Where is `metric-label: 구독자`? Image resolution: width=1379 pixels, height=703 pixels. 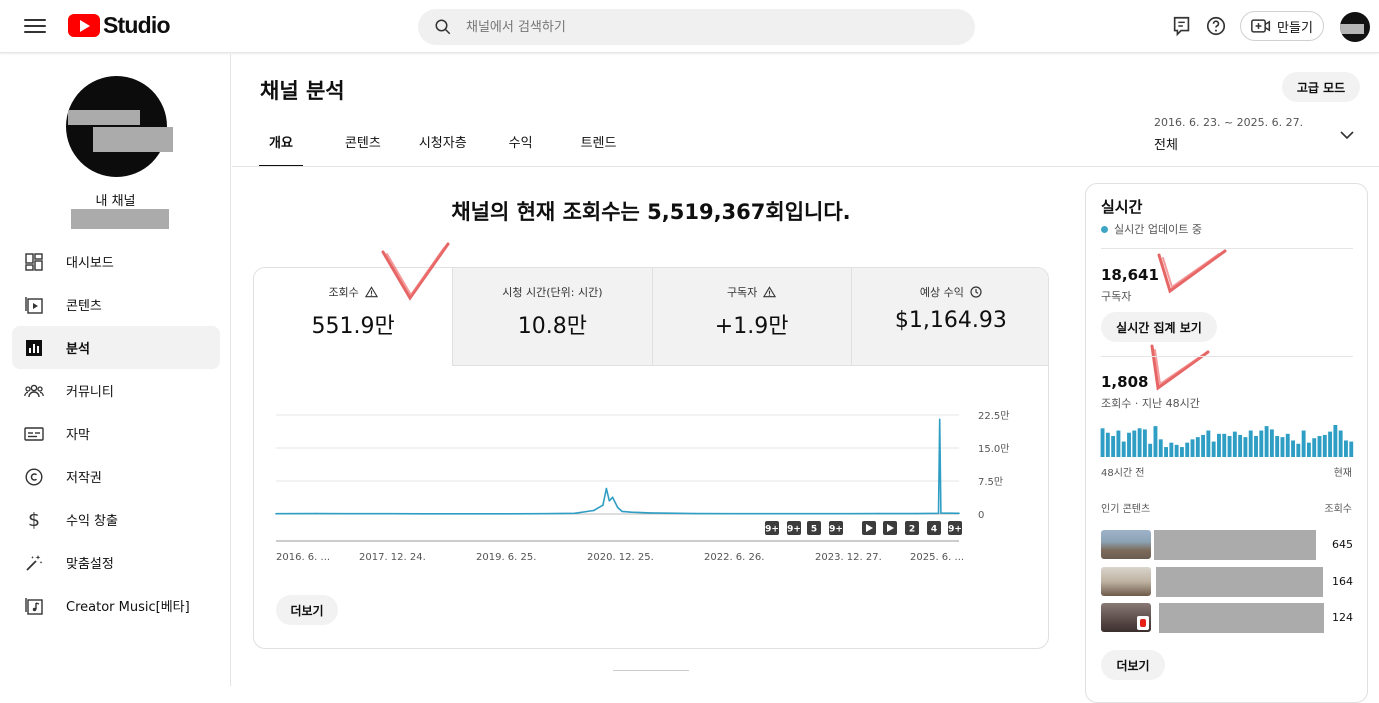 metric-label: 구독자 is located at coordinates (742, 292).